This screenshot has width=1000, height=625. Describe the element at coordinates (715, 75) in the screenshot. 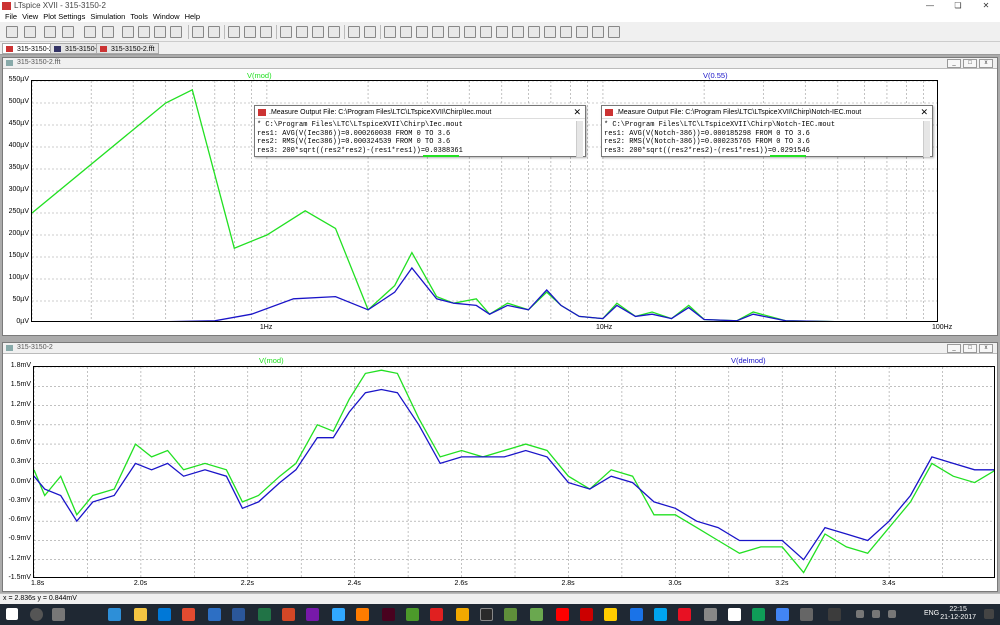

I see `trace-label-055: V(0.55)` at that location.